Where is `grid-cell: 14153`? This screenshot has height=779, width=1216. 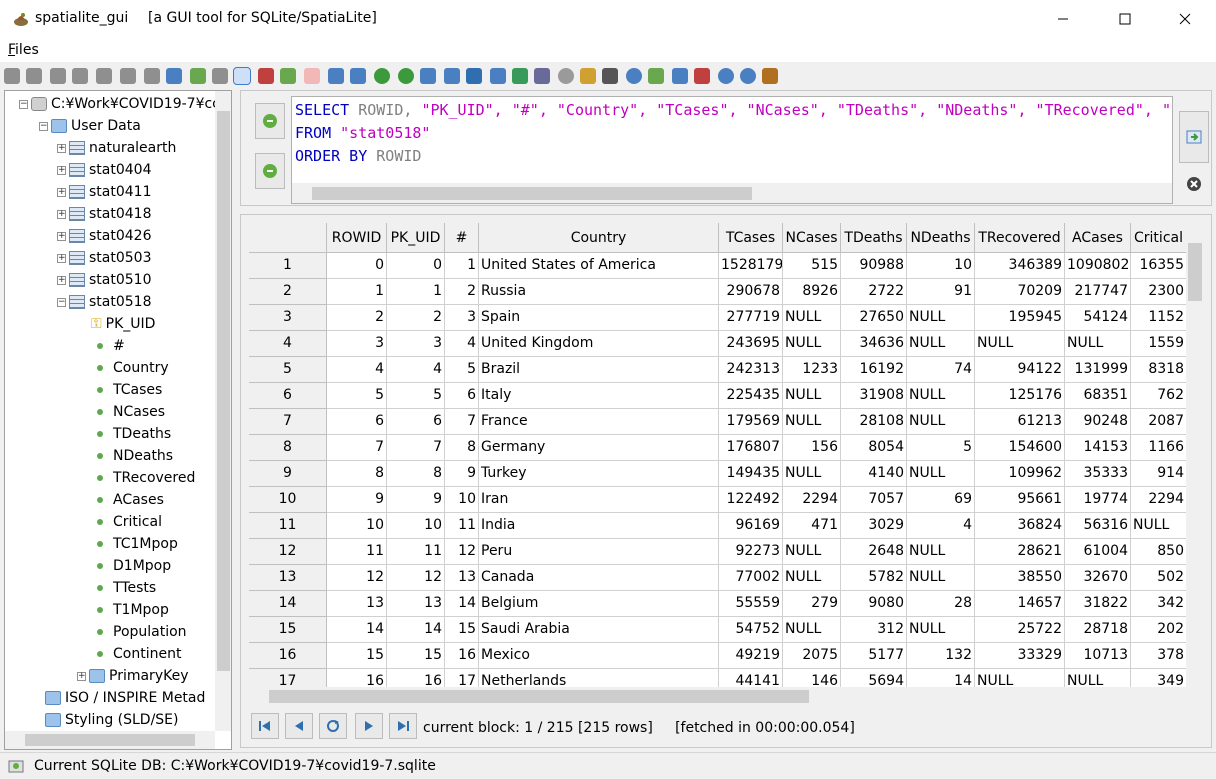
grid-cell: 14153 is located at coordinates (1098, 448).